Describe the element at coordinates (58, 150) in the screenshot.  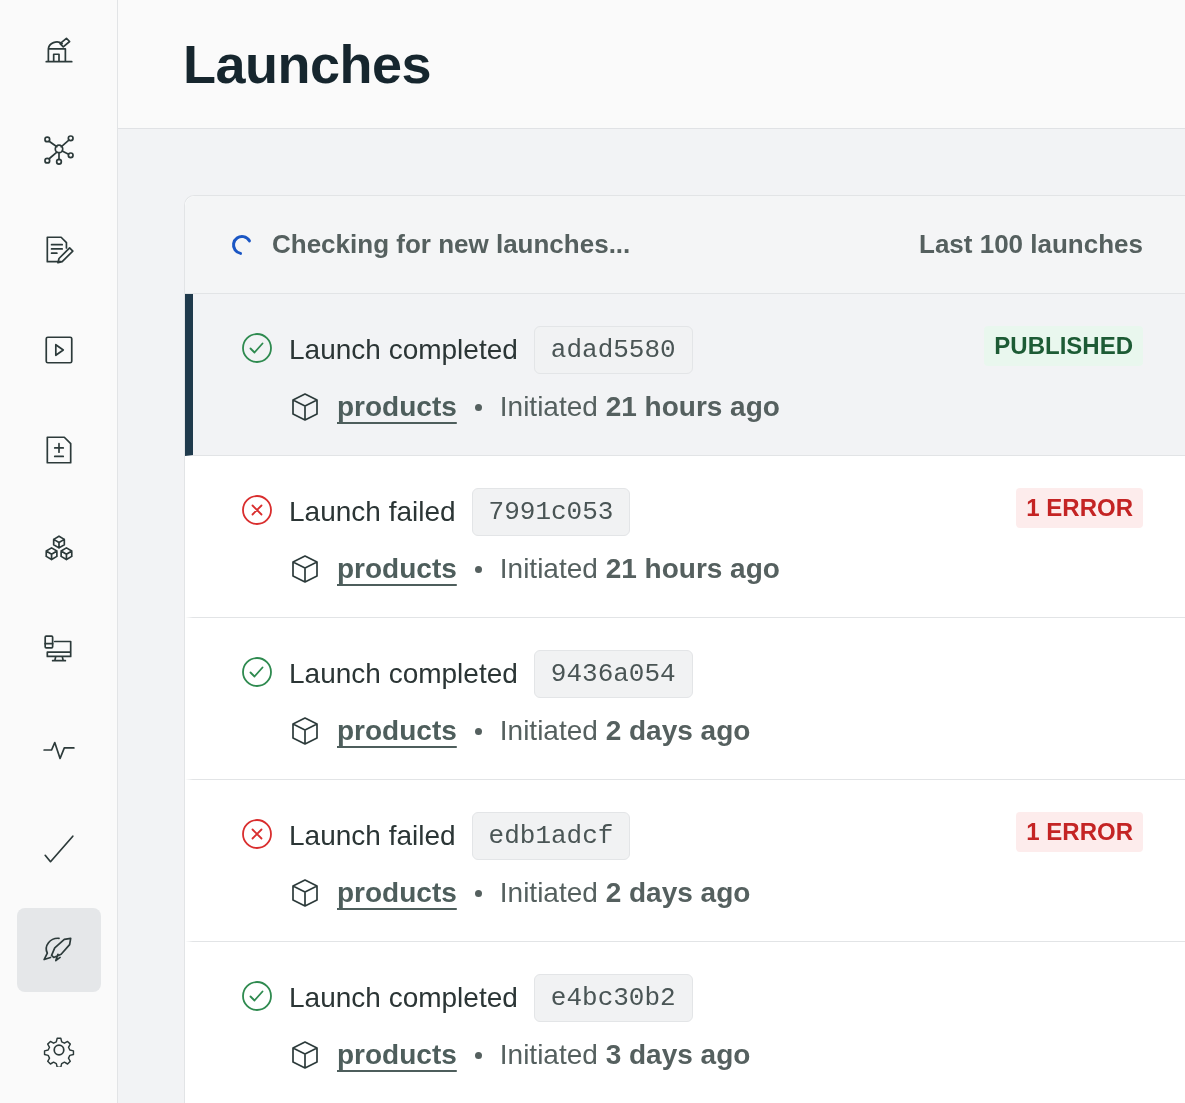
I see `network-graph-icon` at that location.